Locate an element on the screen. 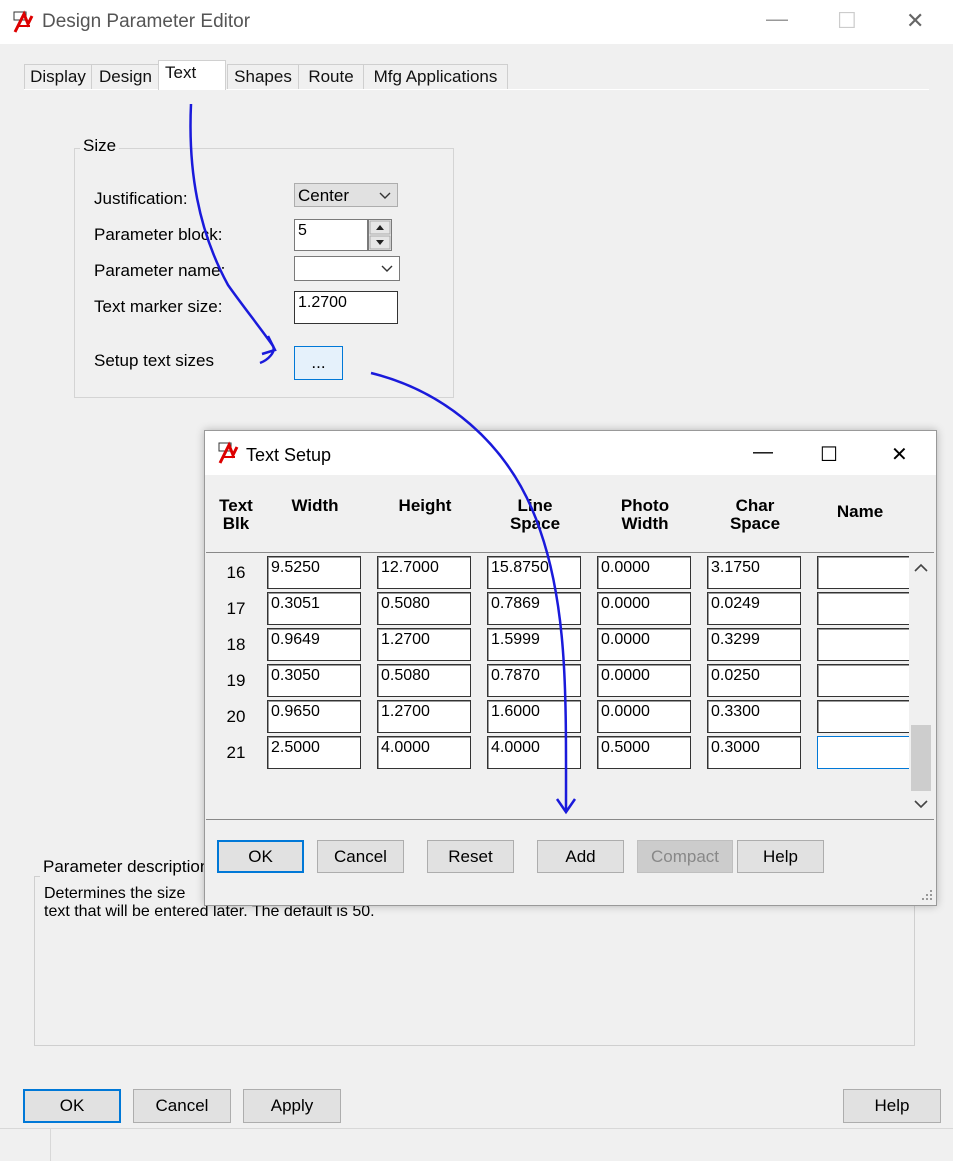 The width and height of the screenshot is (953, 1161). dialog-add-button: Add is located at coordinates (580, 856).